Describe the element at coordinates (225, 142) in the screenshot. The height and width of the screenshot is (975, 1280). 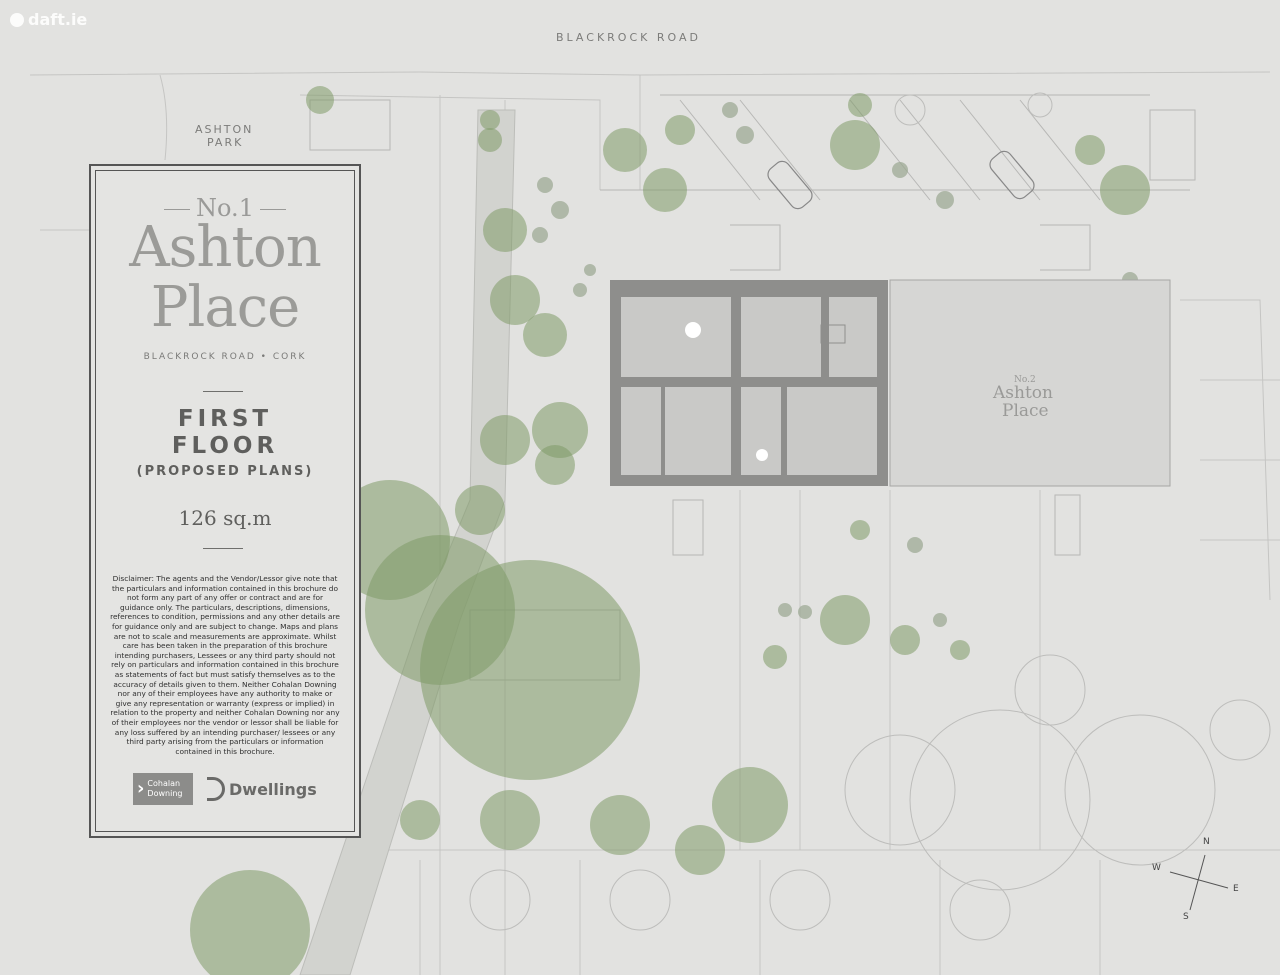
I see `park-label-line-2: PARK` at that location.